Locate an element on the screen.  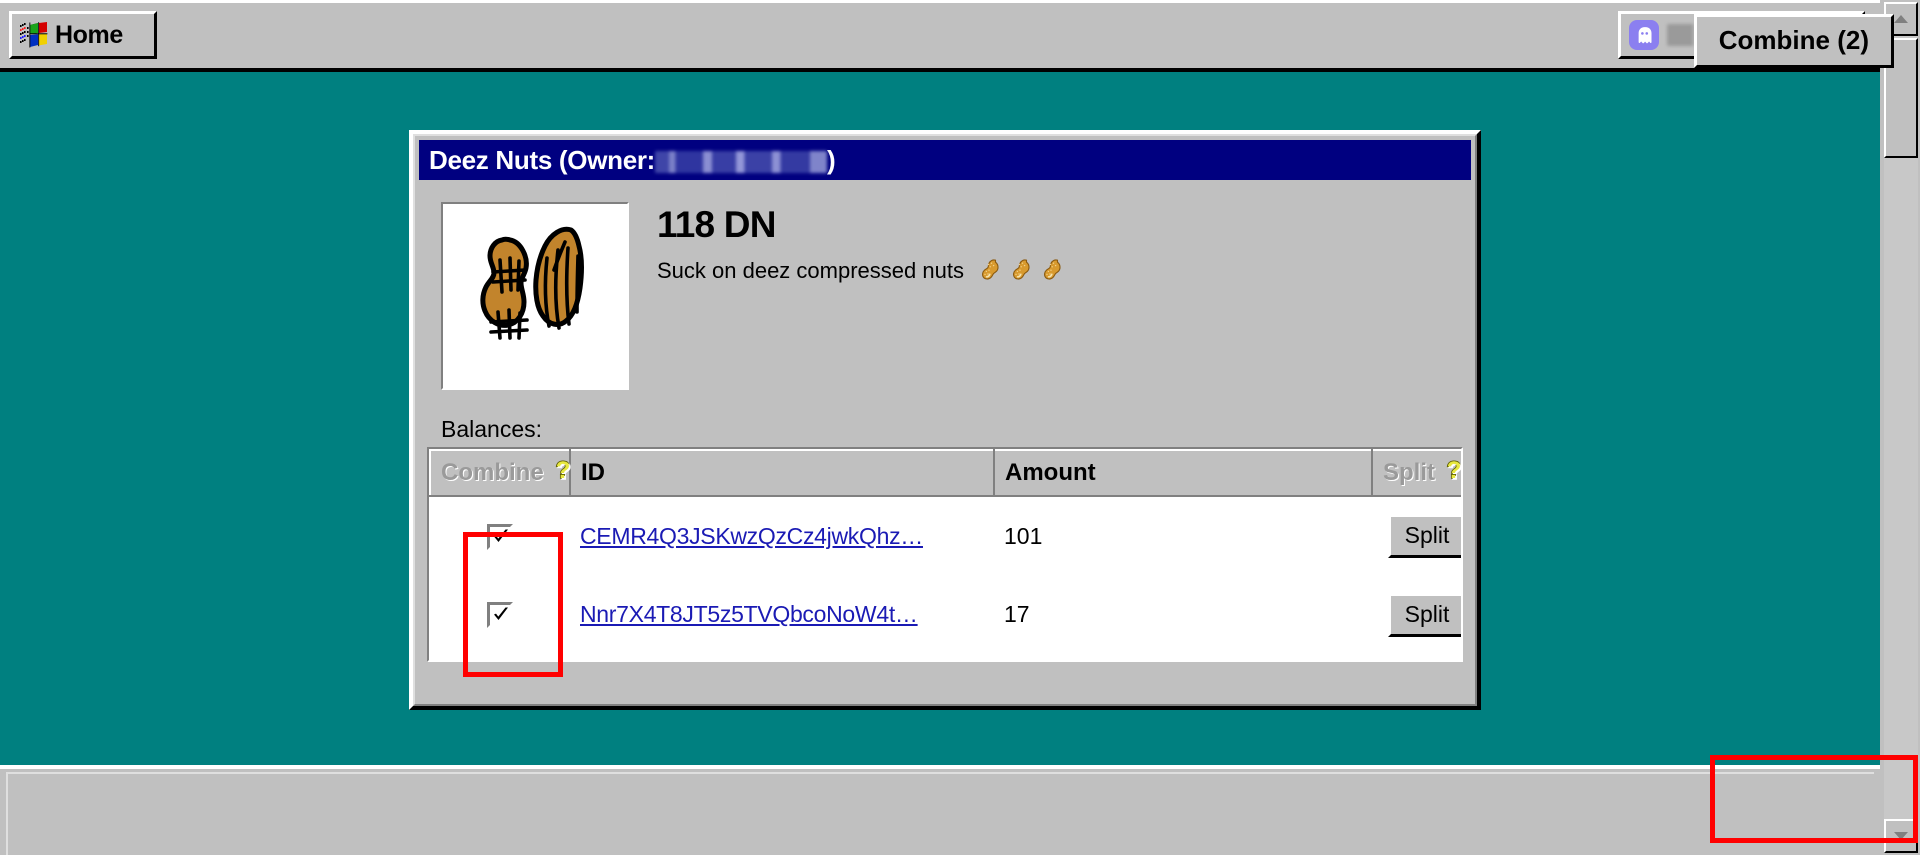
column-header-split: Split ? is located at coordinates (1416, 473).